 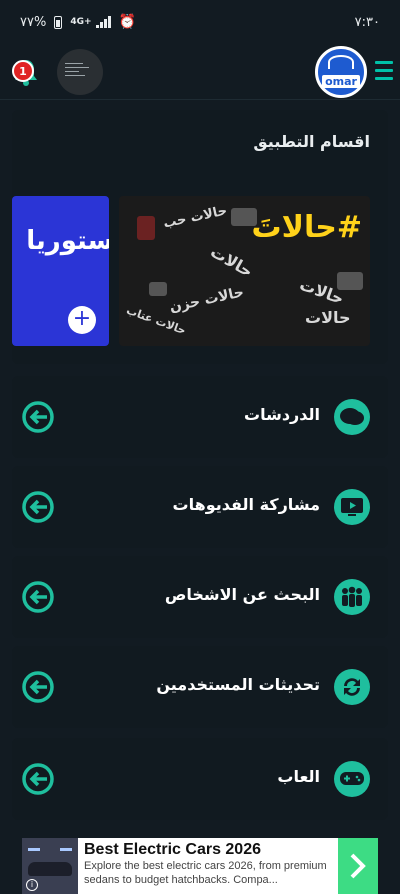 I want to click on alarm-icon: ⏰, so click(x=127, y=22).